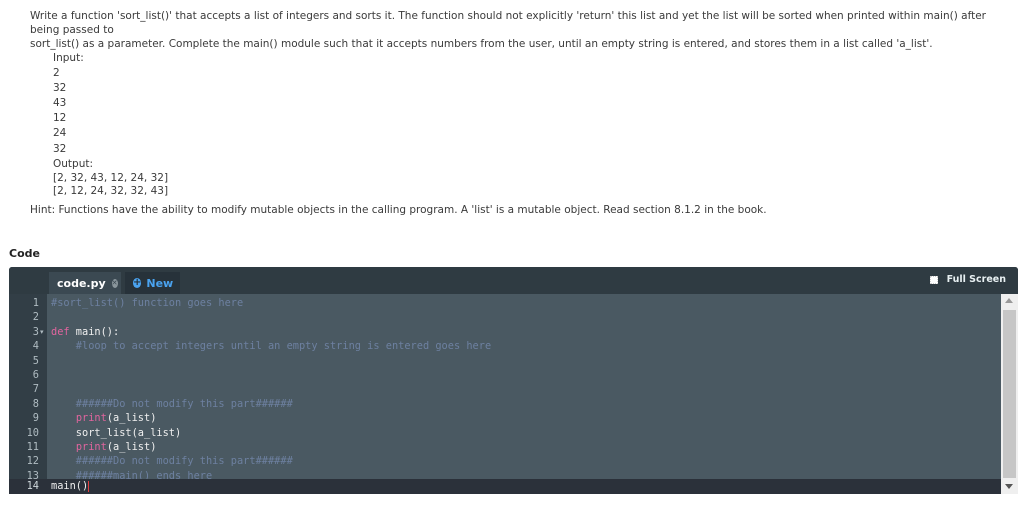 This screenshot has height=508, width=1024. I want to click on scroll-down-arrow-icon, so click(1009, 486).